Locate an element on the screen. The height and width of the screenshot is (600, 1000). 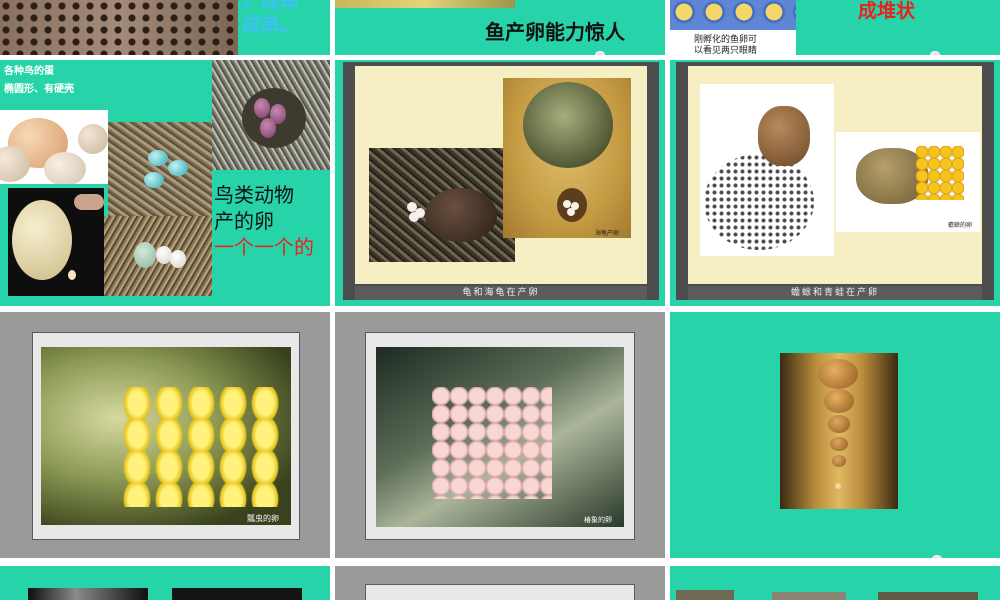
slide-egg-sizes is located at coordinates (835, 435).